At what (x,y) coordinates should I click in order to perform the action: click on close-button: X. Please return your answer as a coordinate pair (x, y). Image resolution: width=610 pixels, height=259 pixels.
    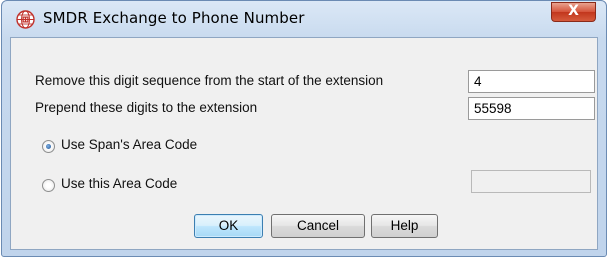
    Looking at the image, I should click on (573, 12).